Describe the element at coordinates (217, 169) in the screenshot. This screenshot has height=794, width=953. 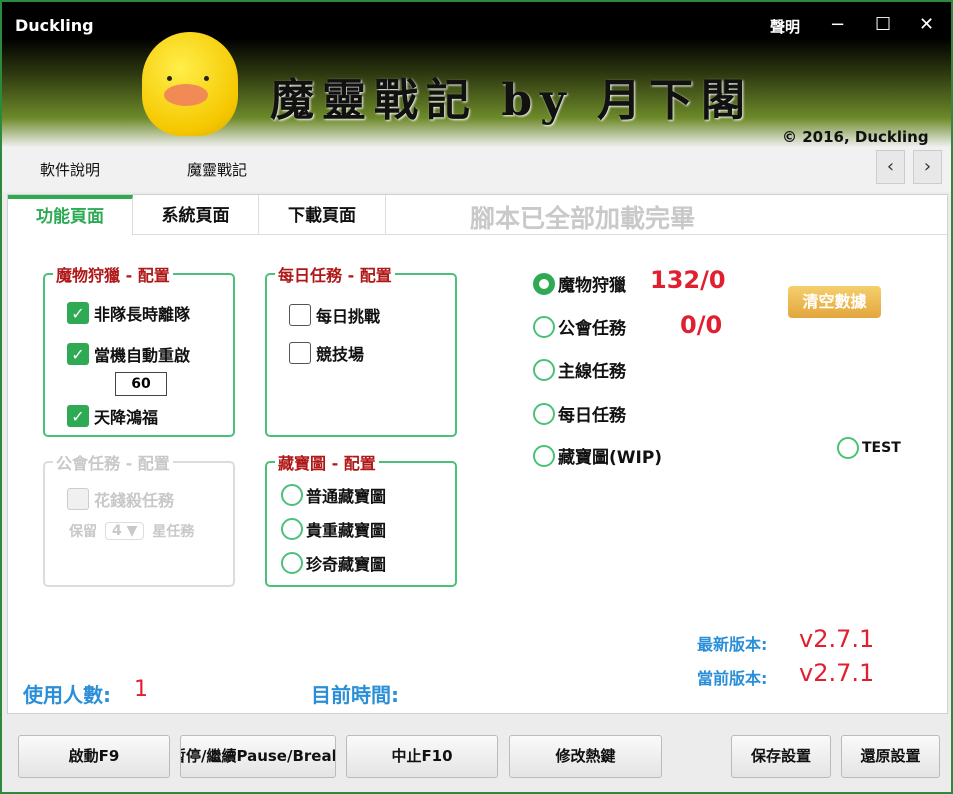
I see `menu-game: 魔靈戰記` at that location.